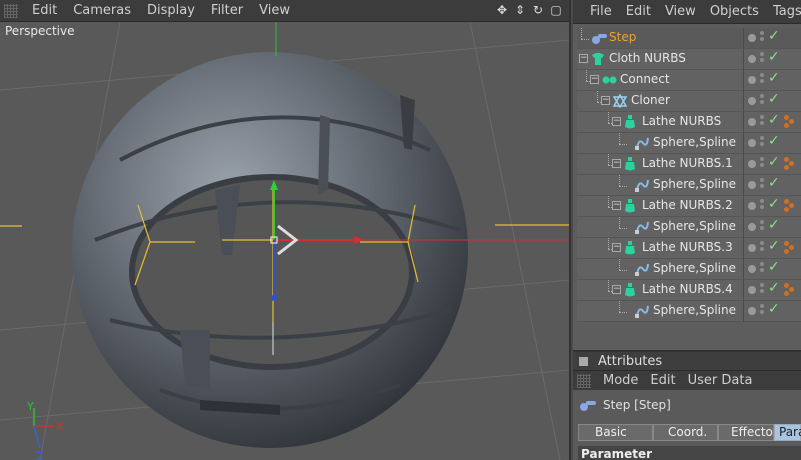 The height and width of the screenshot is (460, 801). What do you see at coordinates (44, 10) in the screenshot?
I see `viewport-menu-edit: Edit` at bounding box center [44, 10].